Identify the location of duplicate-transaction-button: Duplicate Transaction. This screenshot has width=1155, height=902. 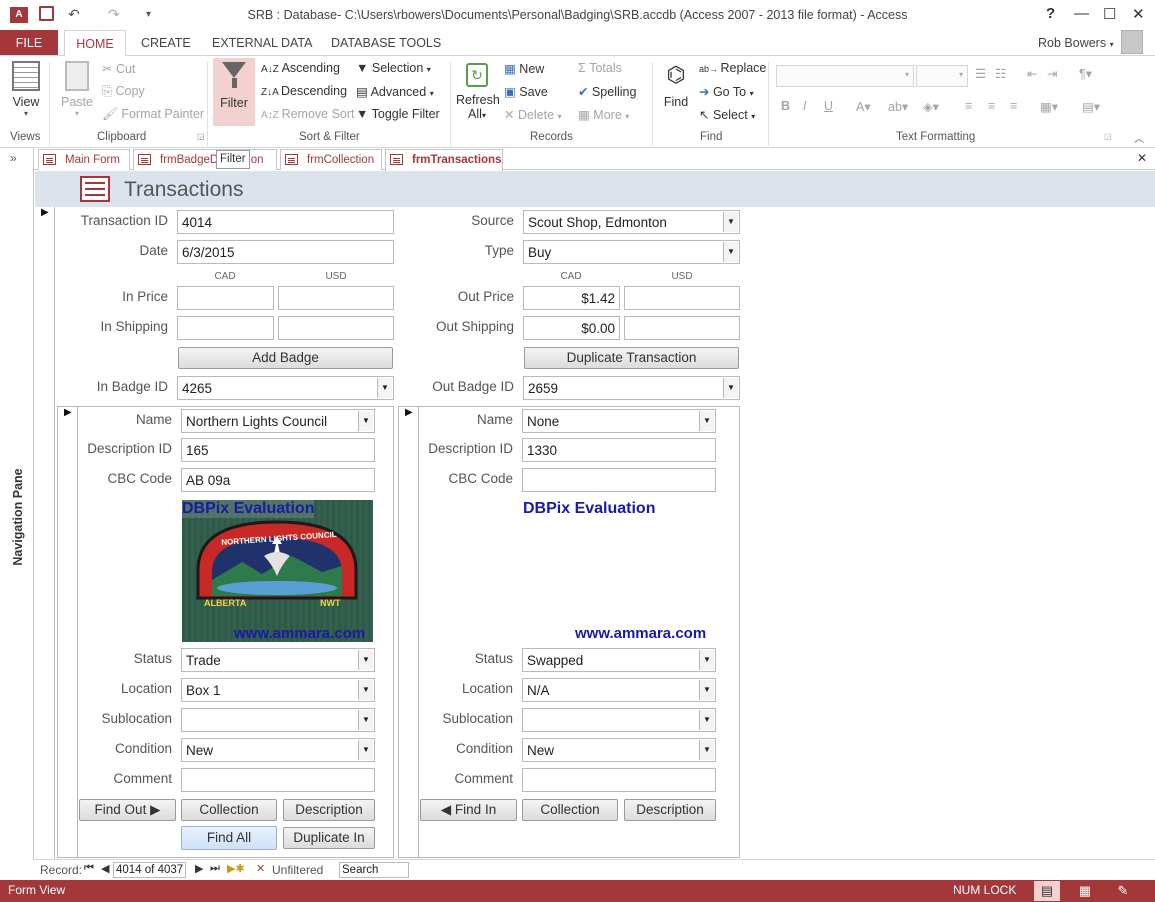
(631, 358).